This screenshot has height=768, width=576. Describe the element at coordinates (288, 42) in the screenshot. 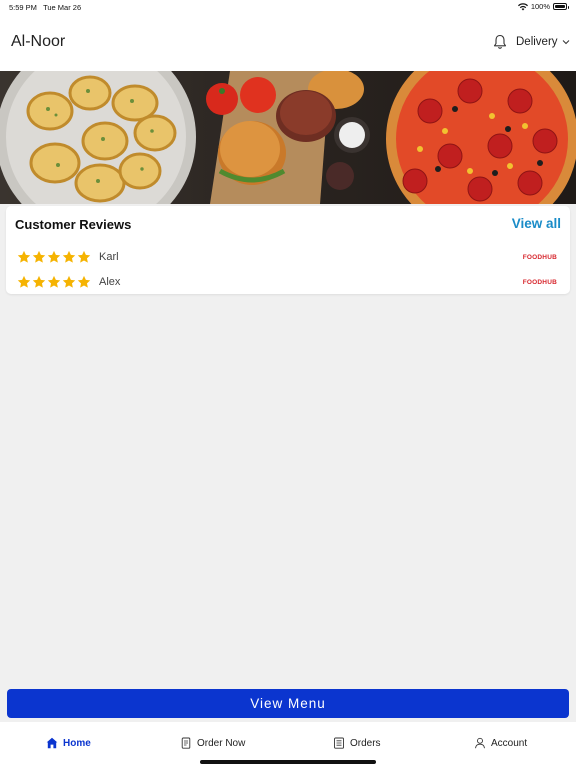

I see `app-header: Al-Noor Delivery` at that location.